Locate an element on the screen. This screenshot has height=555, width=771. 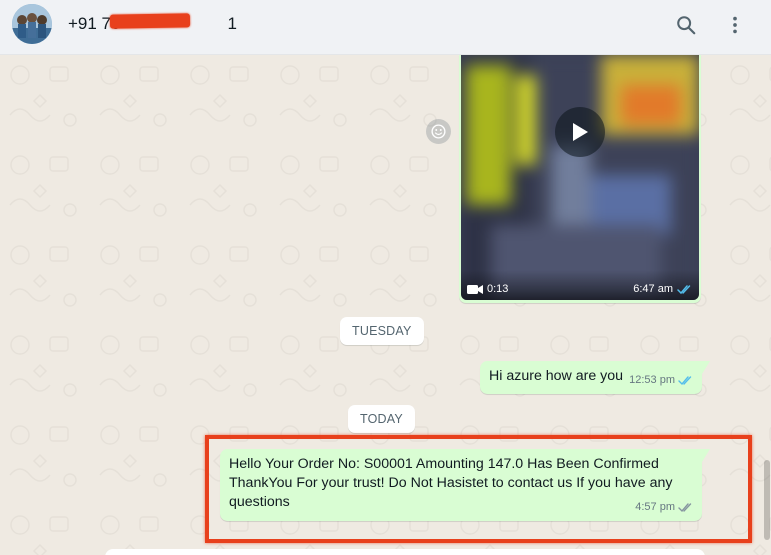
menu-button is located at coordinates (735, 25).